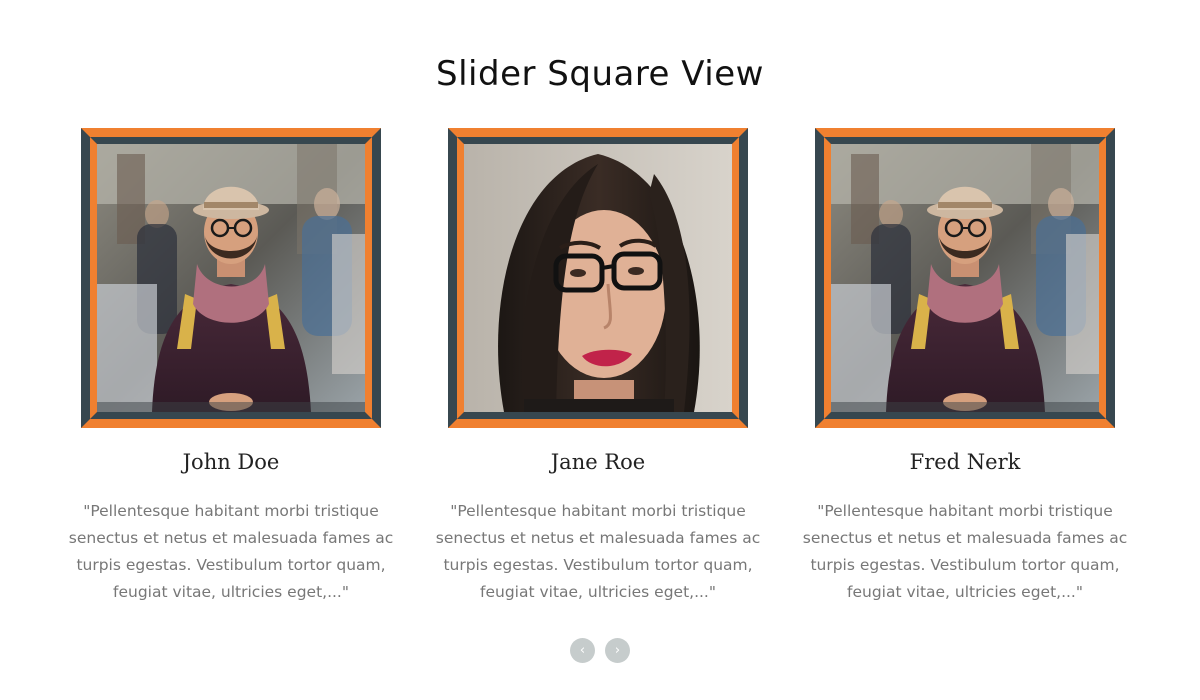  What do you see at coordinates (600, 74) in the screenshot?
I see `page-title: Slider Square View` at bounding box center [600, 74].